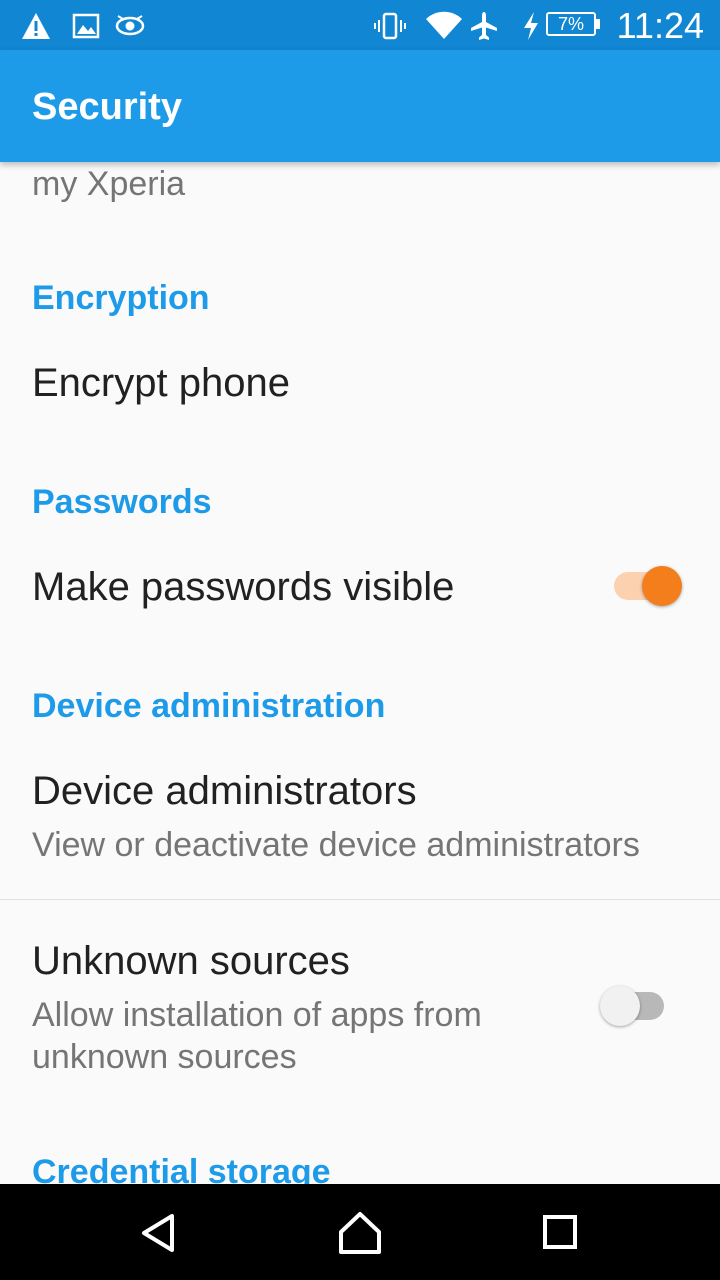 This screenshot has height=1280, width=720. I want to click on navigation-bar, so click(360, 1232).